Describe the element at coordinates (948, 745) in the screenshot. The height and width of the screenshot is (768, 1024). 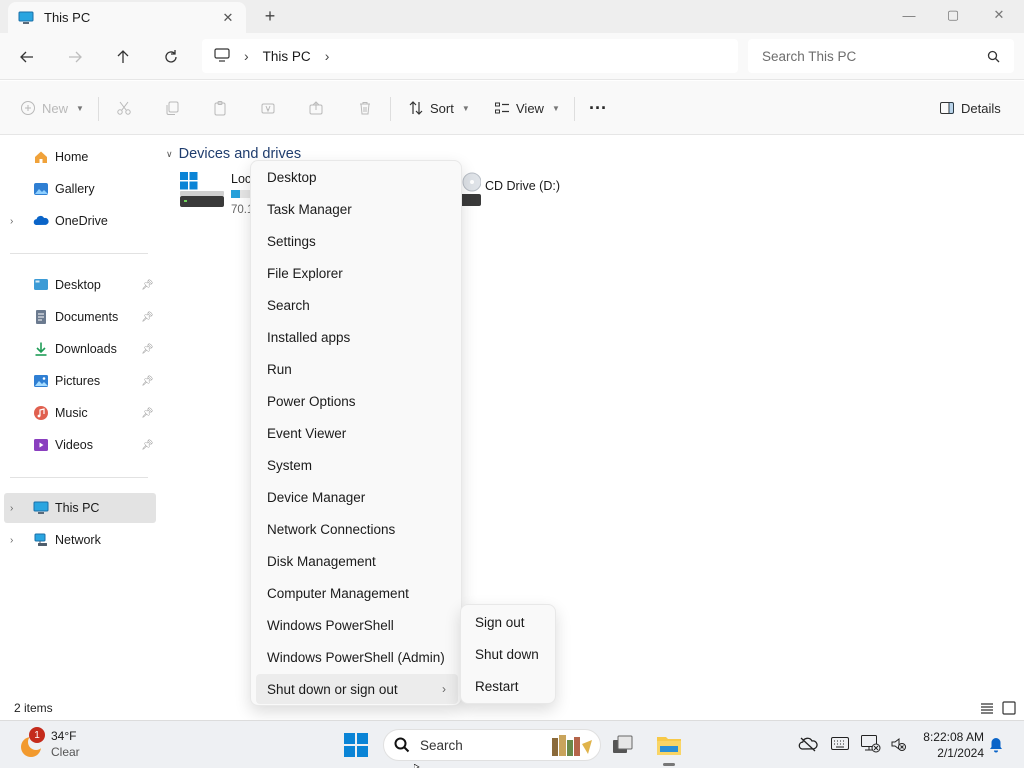
I see `taskbar-clock: 8:22:08 AM 2/1/2024` at that location.